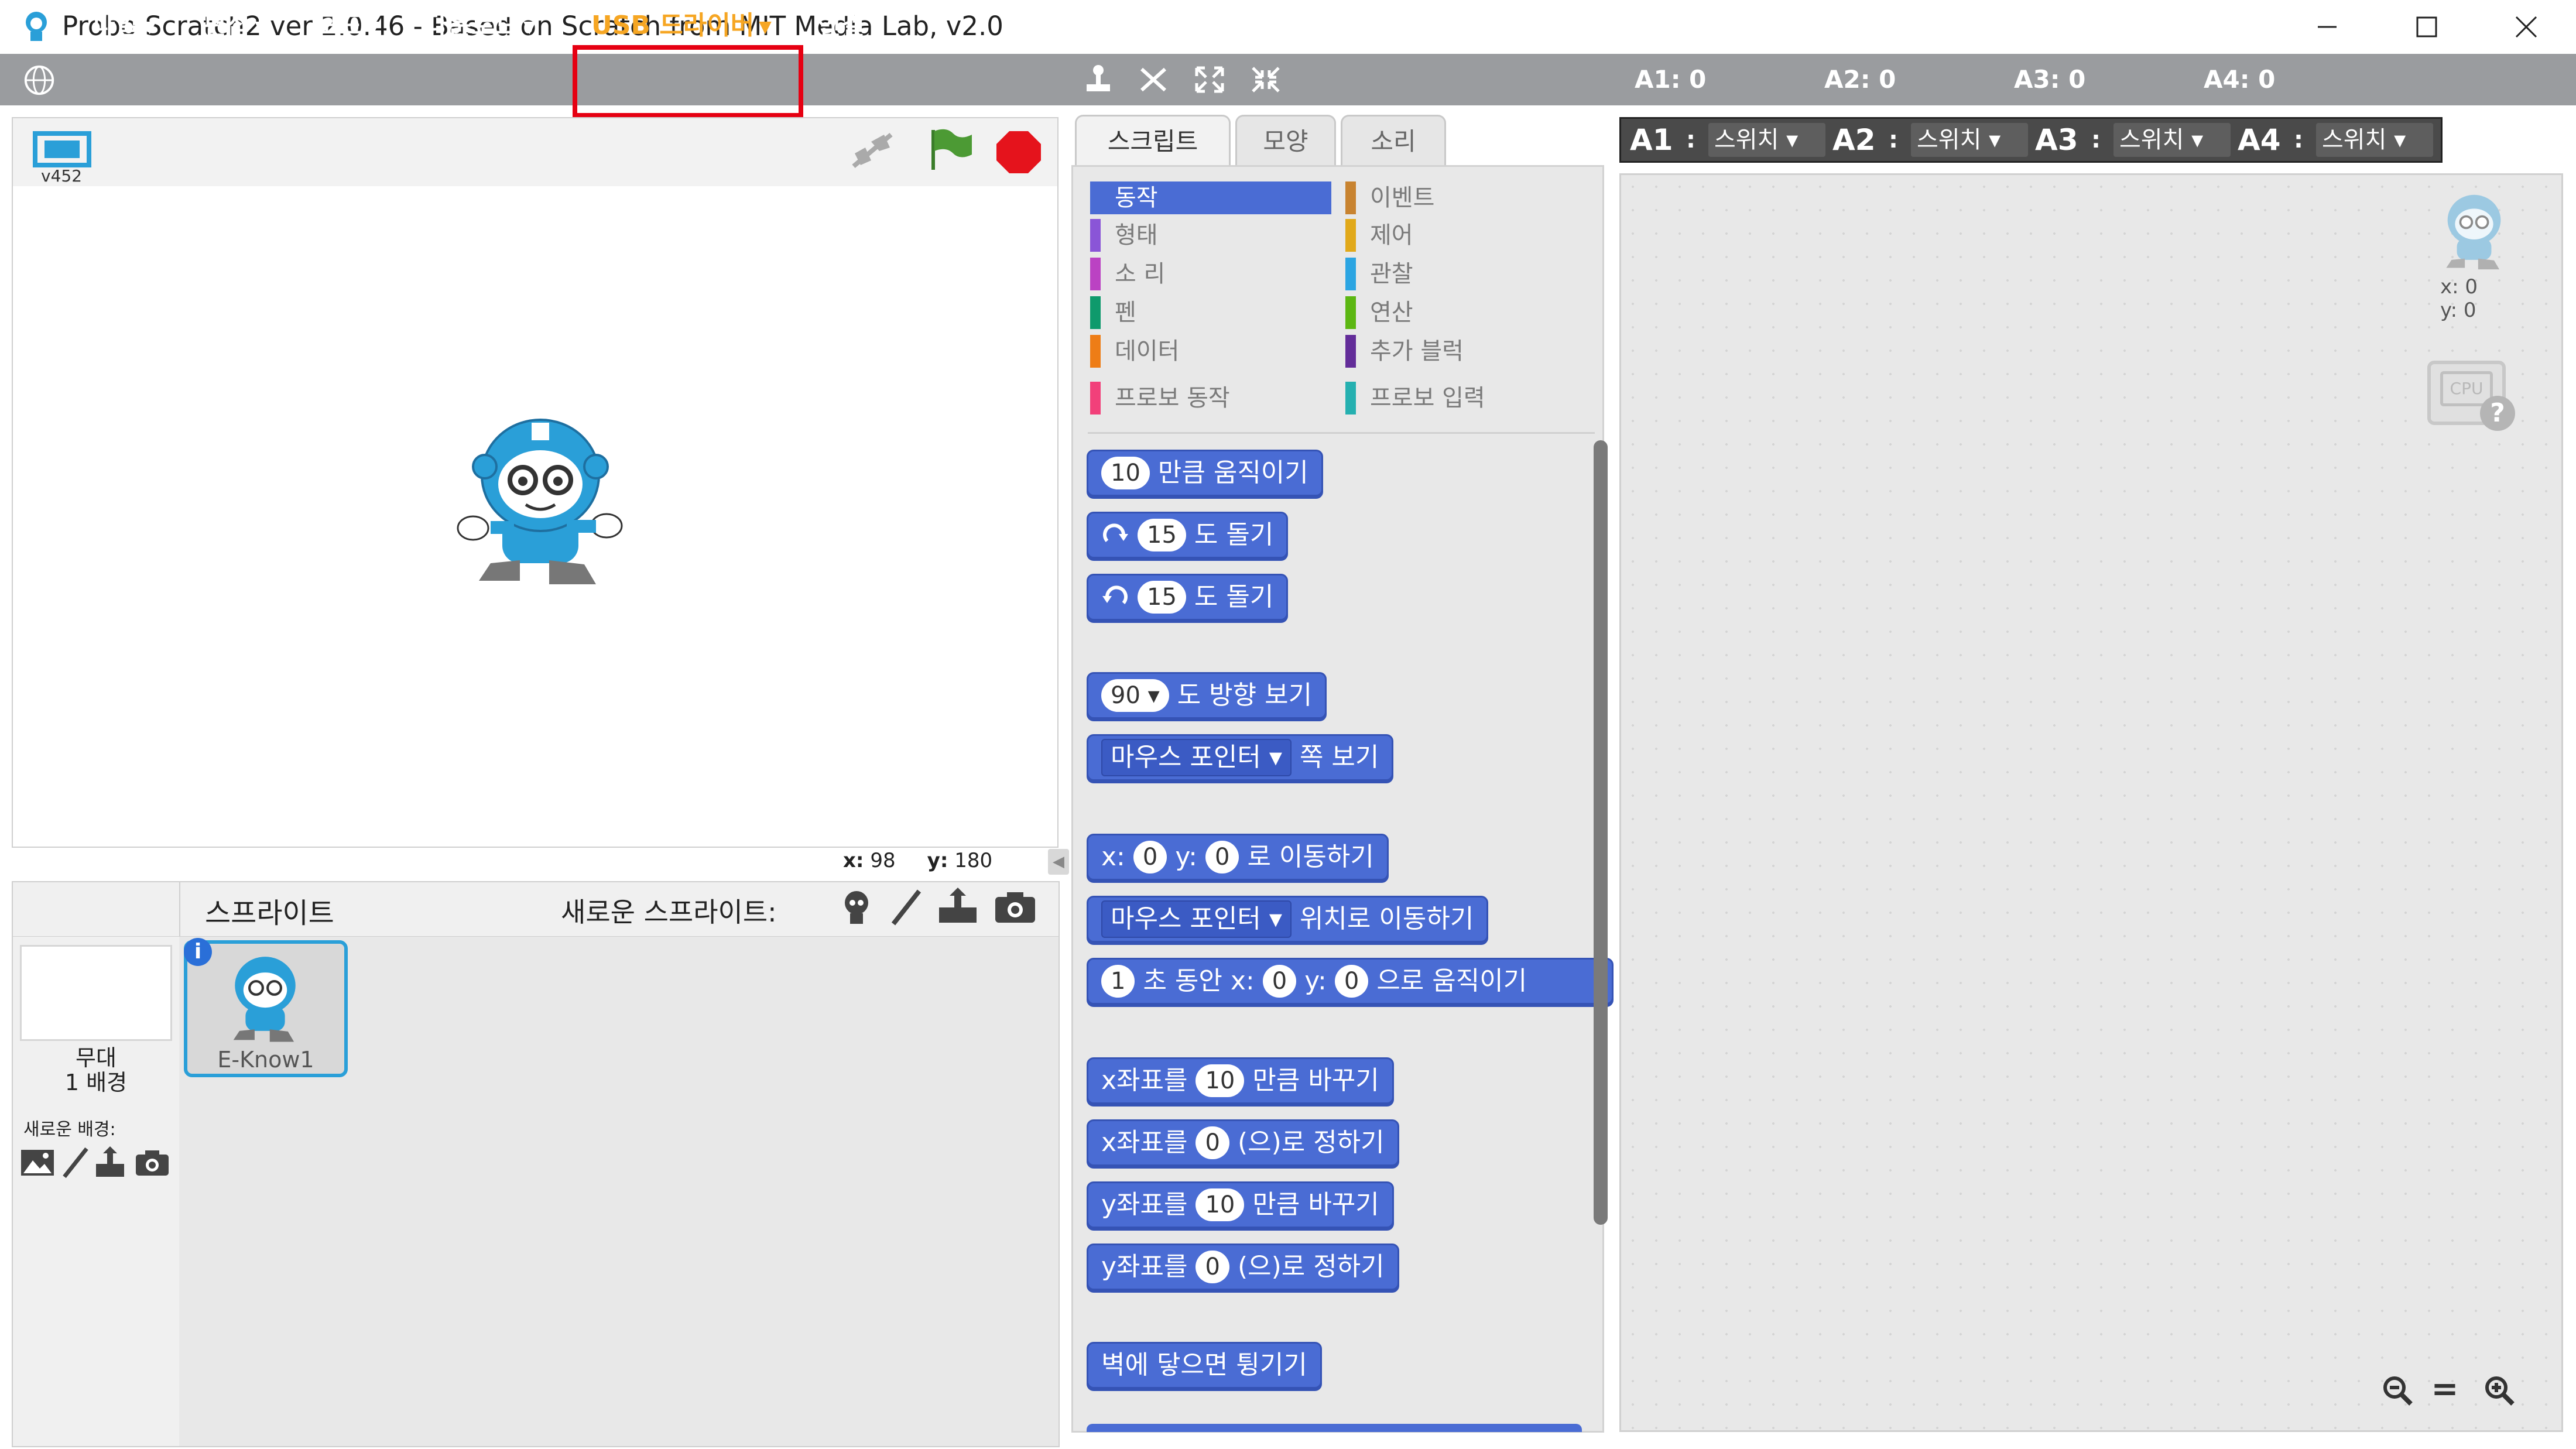  Describe the element at coordinates (1339, 757) in the screenshot. I see `block-label: 쪽 보기` at that location.